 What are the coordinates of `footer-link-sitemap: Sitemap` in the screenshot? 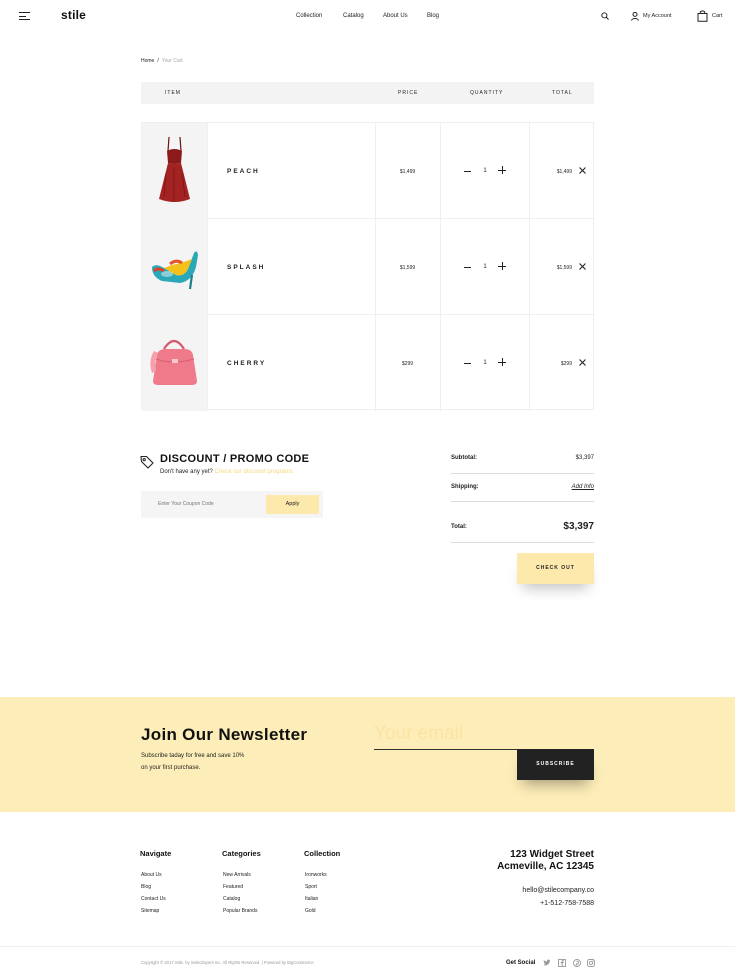 It's located at (150, 911).